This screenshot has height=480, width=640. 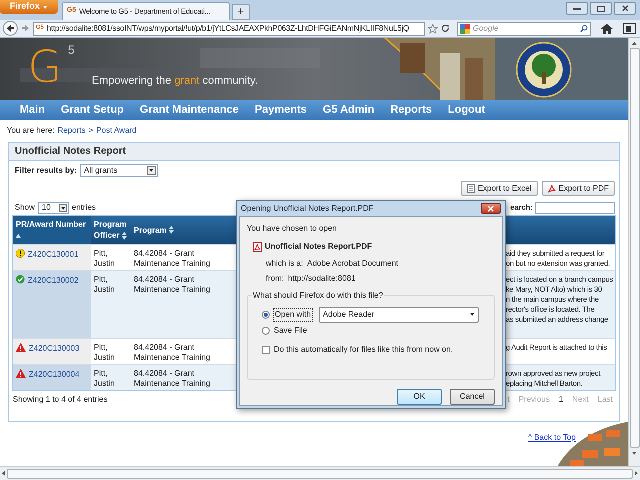 What do you see at coordinates (60, 400) in the screenshot?
I see `table-info: Showing 1 to 4 of 4 entries` at bounding box center [60, 400].